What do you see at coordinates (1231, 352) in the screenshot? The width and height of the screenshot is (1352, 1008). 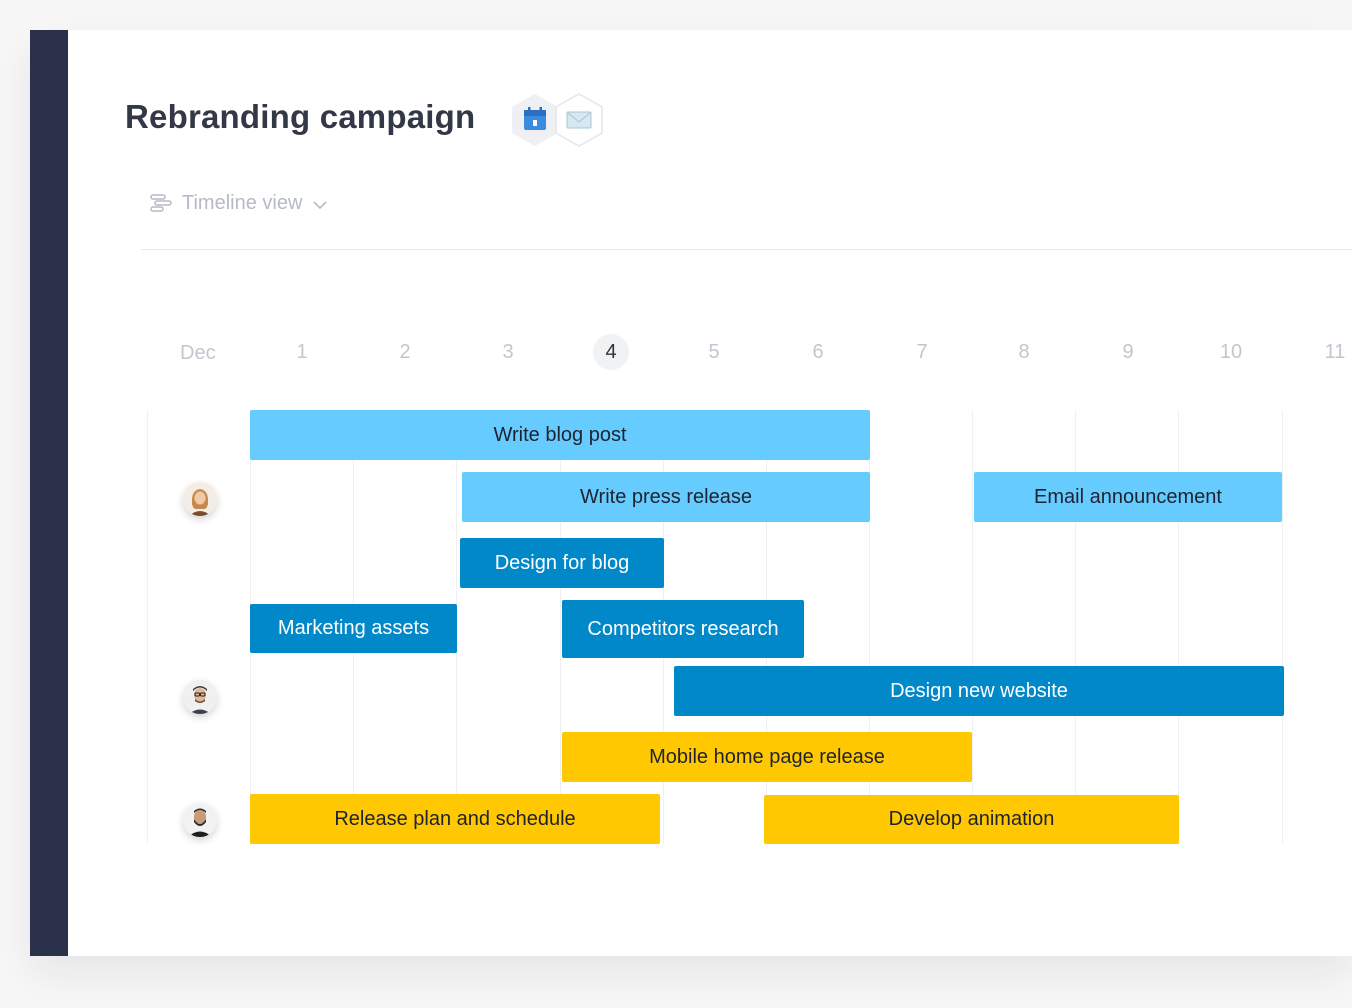 I see `day-label: 10` at bounding box center [1231, 352].